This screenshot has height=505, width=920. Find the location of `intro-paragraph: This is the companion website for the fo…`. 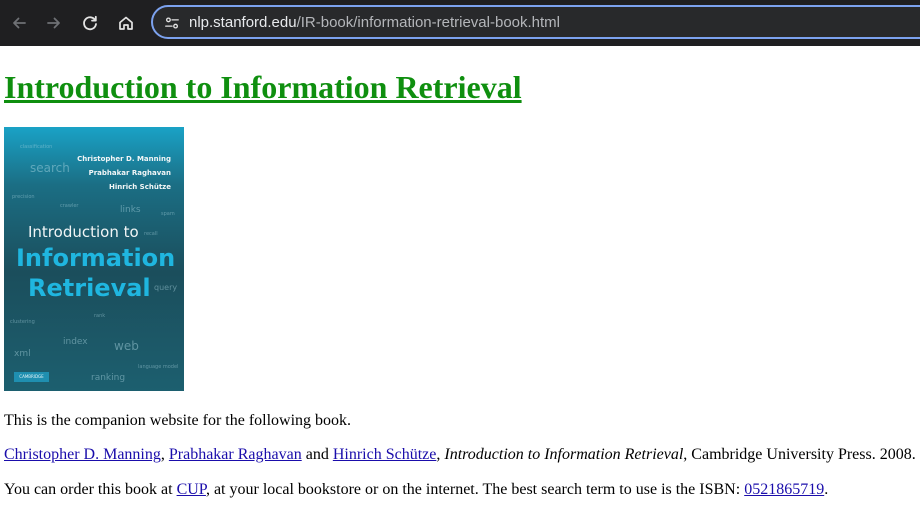

intro-paragraph: This is the companion website for the fo… is located at coordinates (178, 420).